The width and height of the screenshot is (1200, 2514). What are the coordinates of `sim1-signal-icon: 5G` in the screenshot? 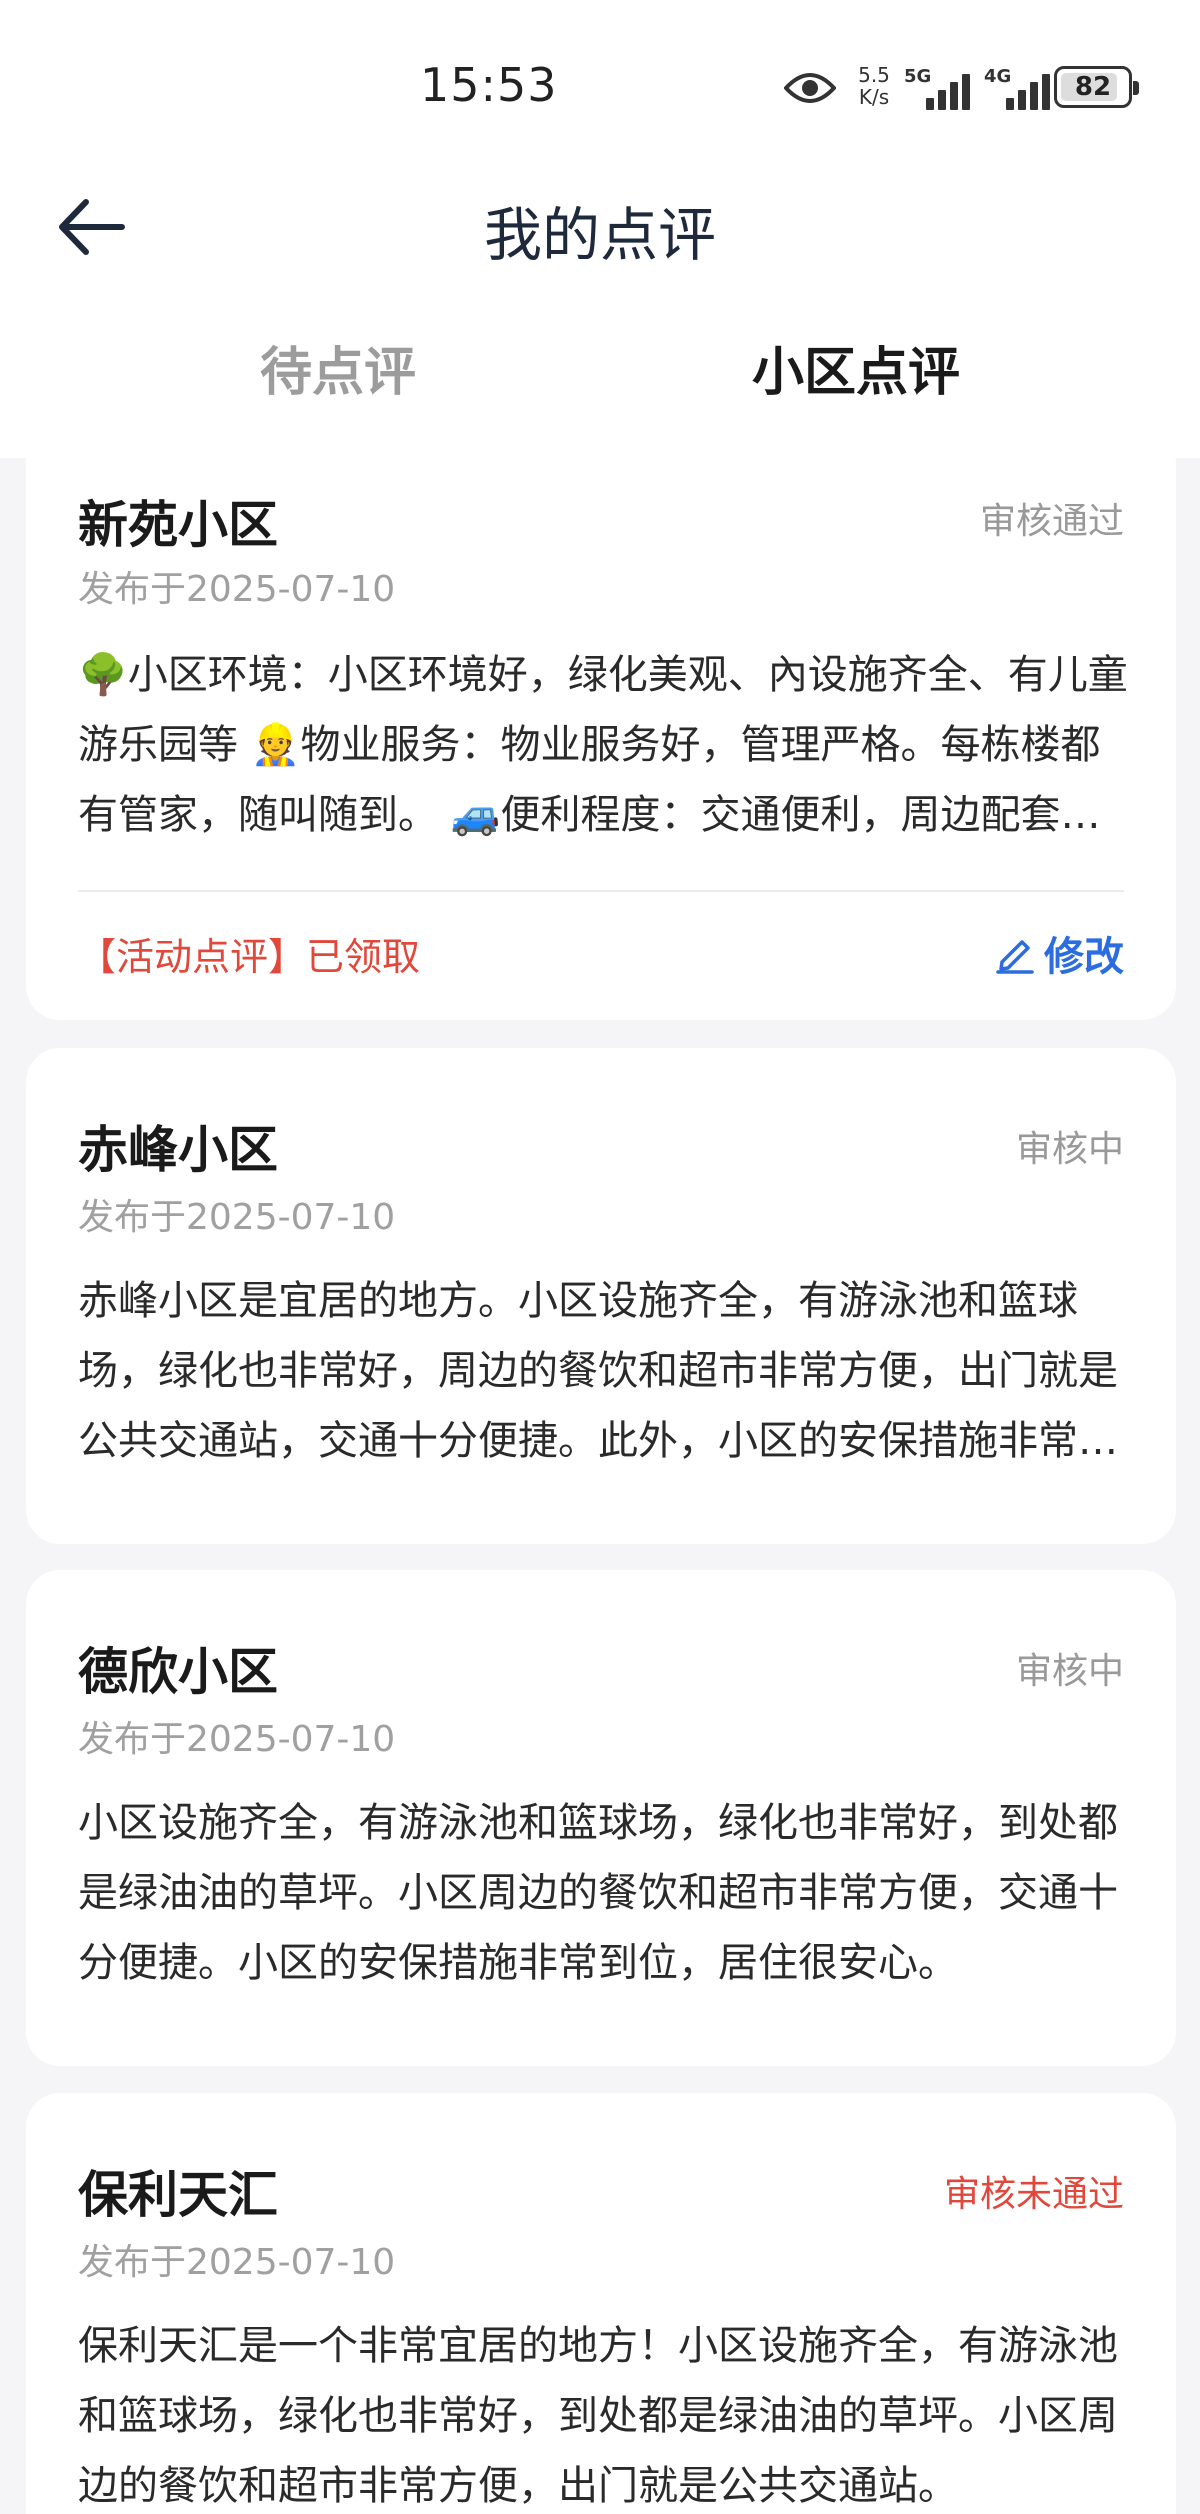 It's located at (942, 88).